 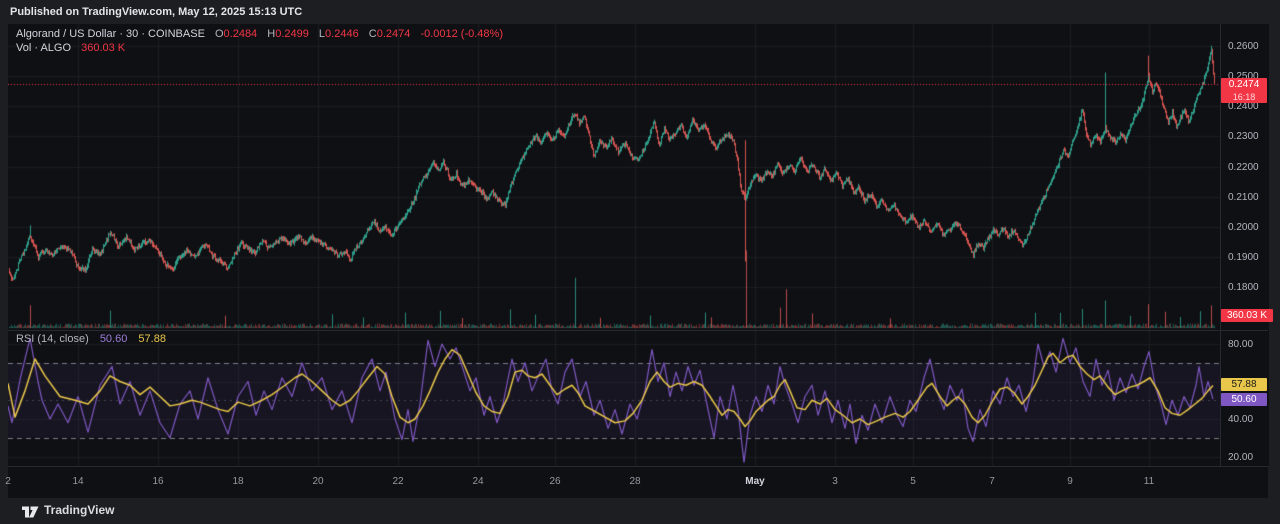 What do you see at coordinates (555, 481) in the screenshot?
I see `time-axis-label: 26` at bounding box center [555, 481].